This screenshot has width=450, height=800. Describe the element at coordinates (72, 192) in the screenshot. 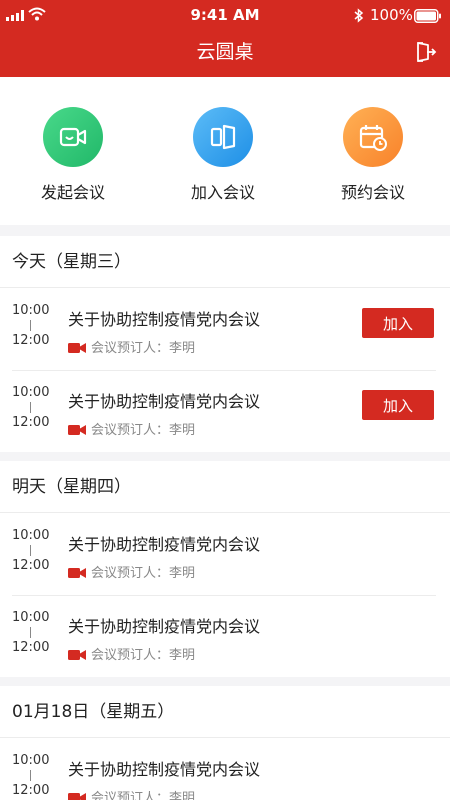

I see `start-meeting-label: 发起会议` at that location.